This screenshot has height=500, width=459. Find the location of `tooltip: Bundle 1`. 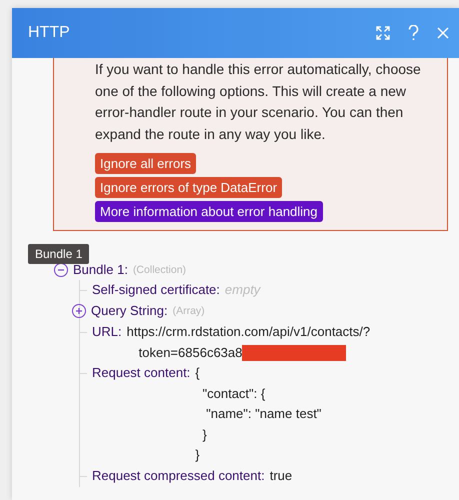

tooltip: Bundle 1 is located at coordinates (59, 254).